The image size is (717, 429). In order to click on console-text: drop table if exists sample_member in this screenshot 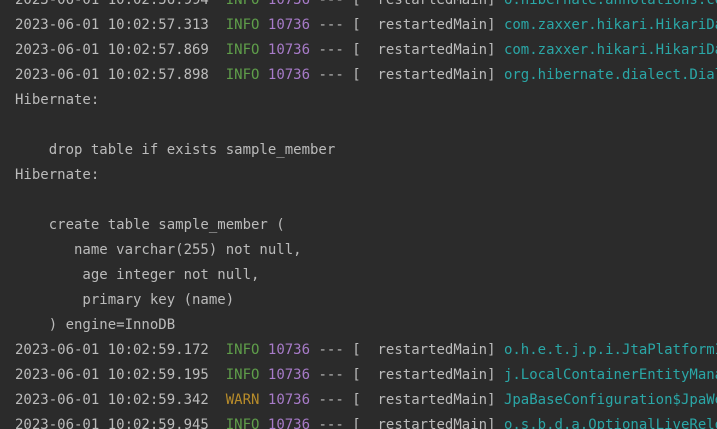, I will do `click(175, 150)`.